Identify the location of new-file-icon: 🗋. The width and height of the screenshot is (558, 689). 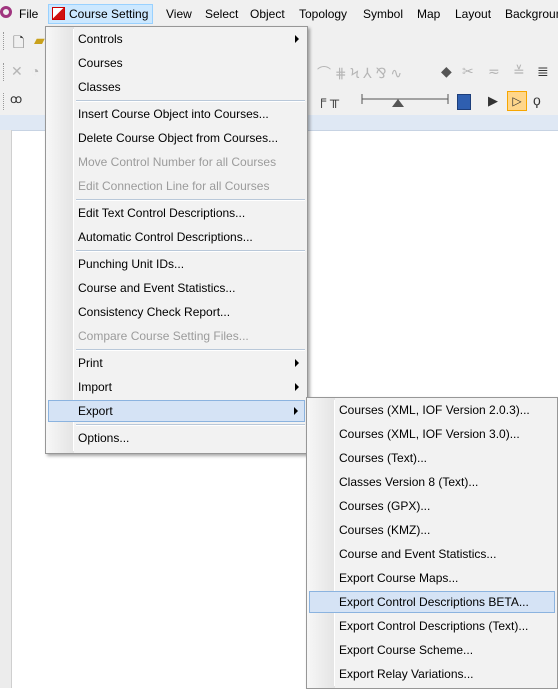
(18, 44).